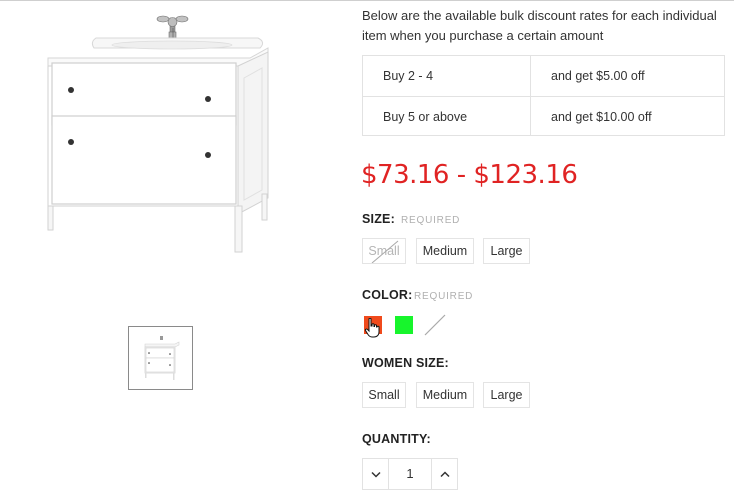 Image resolution: width=734 pixels, height=497 pixels. Describe the element at coordinates (367, 0) in the screenshot. I see `top-divider` at that location.